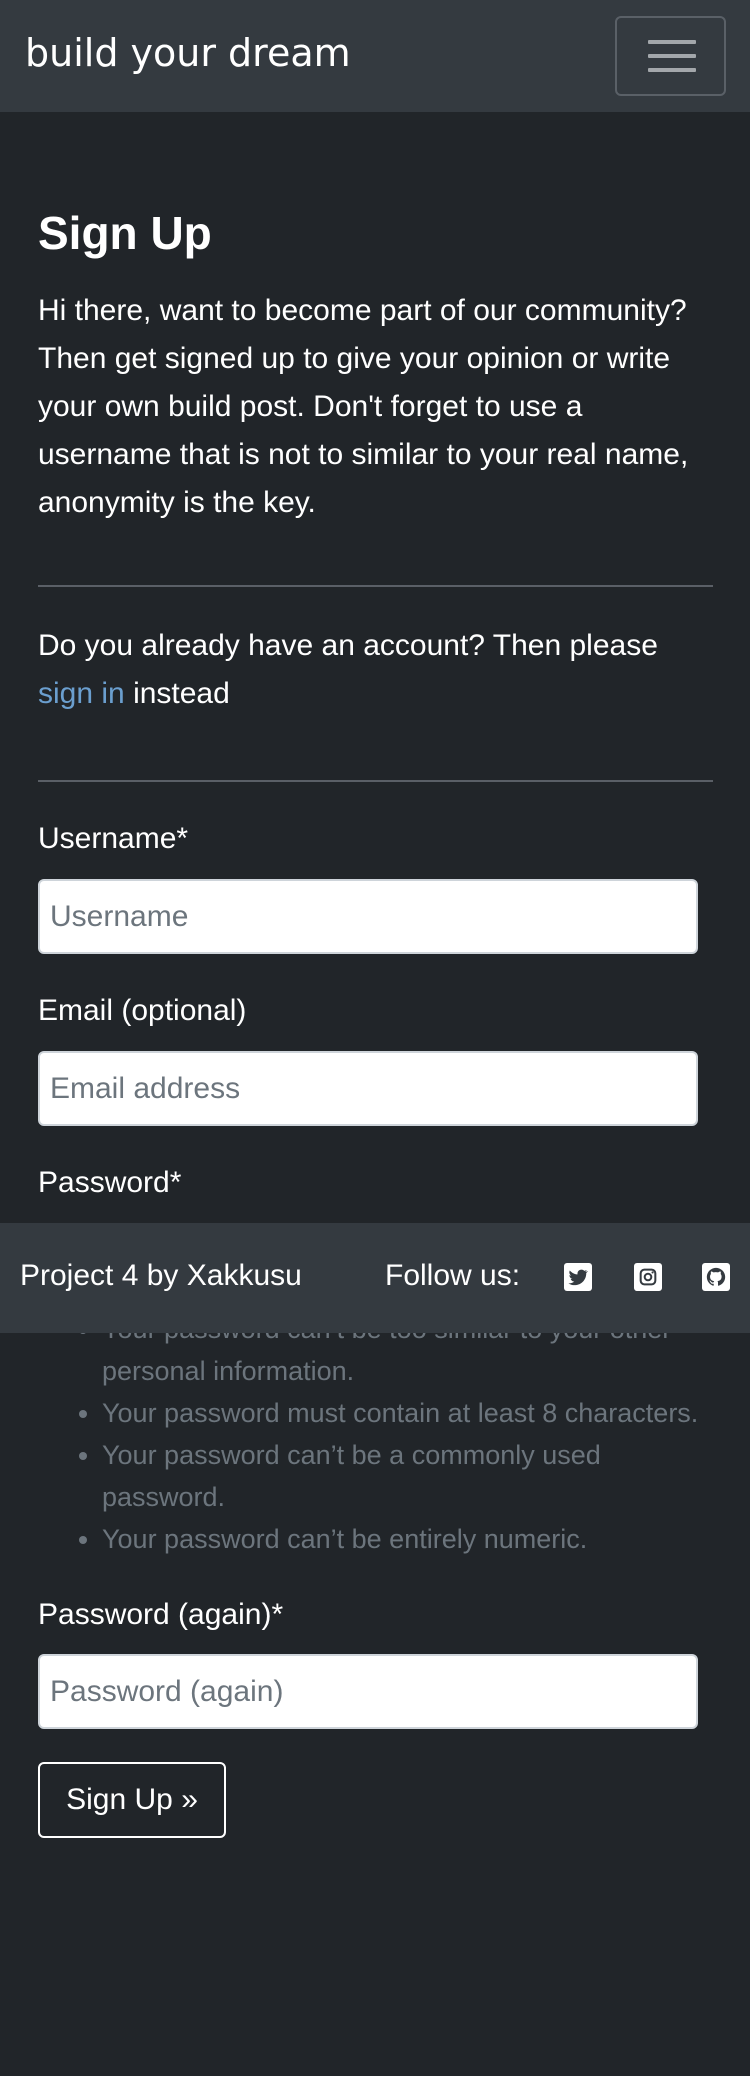  What do you see at coordinates (161, 1275) in the screenshot?
I see `footer-credit: Project 4 by Xakkusu` at bounding box center [161, 1275].